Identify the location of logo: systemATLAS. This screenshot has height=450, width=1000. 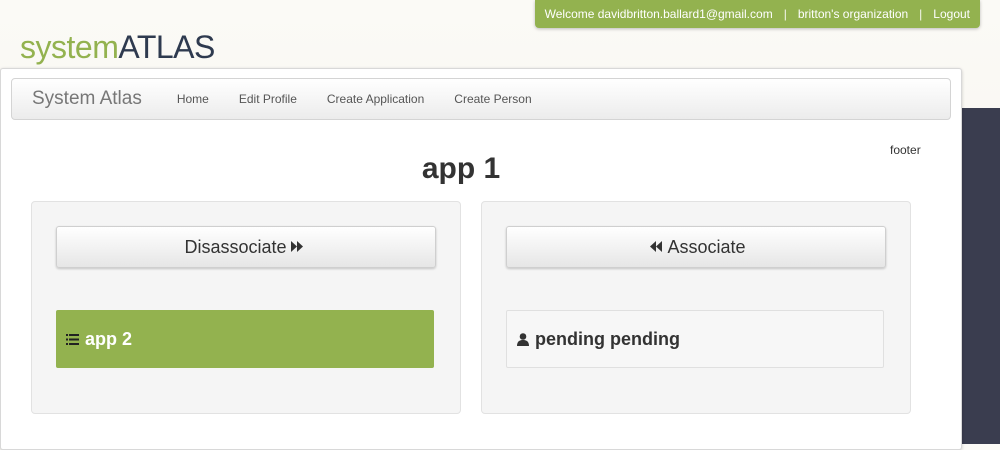
(117, 47).